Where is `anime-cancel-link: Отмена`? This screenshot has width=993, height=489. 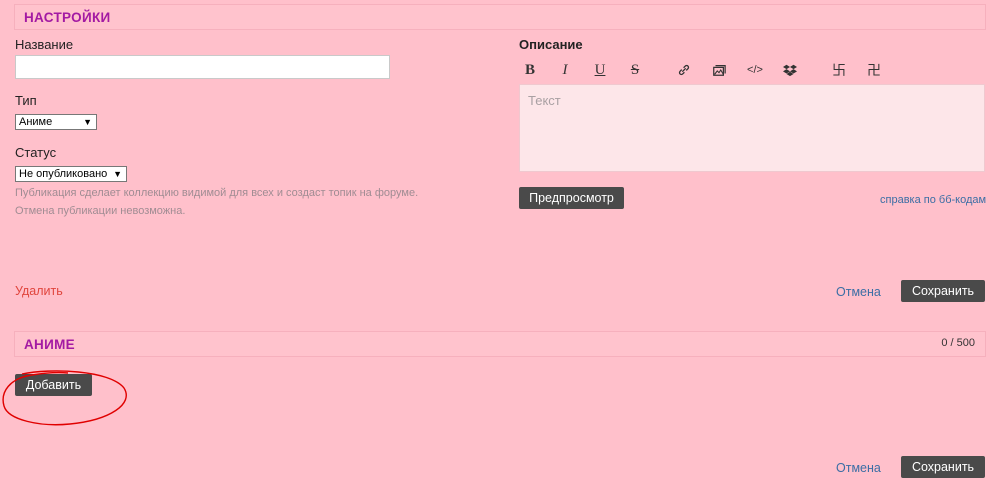 anime-cancel-link: Отмена is located at coordinates (858, 468).